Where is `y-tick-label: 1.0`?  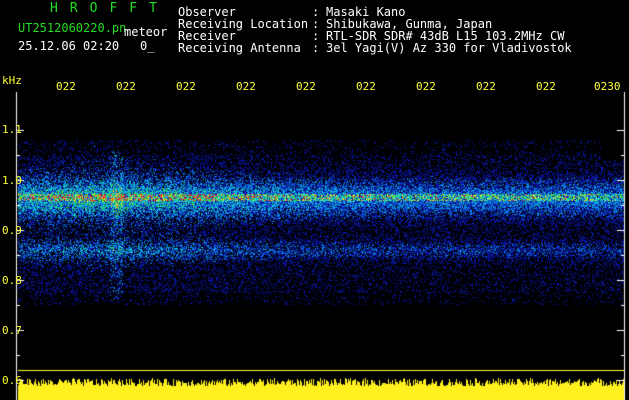
y-tick-label: 1.0 is located at coordinates (12, 180).